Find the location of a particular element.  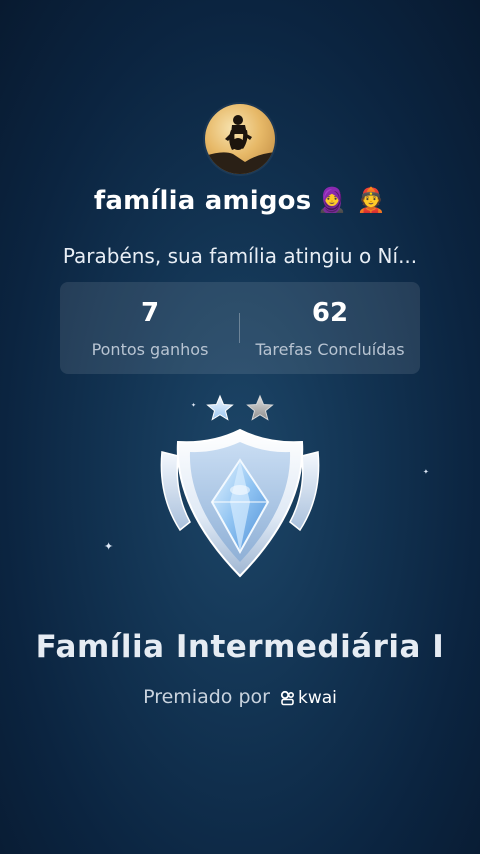

brand-name: kwai is located at coordinates (317, 698).